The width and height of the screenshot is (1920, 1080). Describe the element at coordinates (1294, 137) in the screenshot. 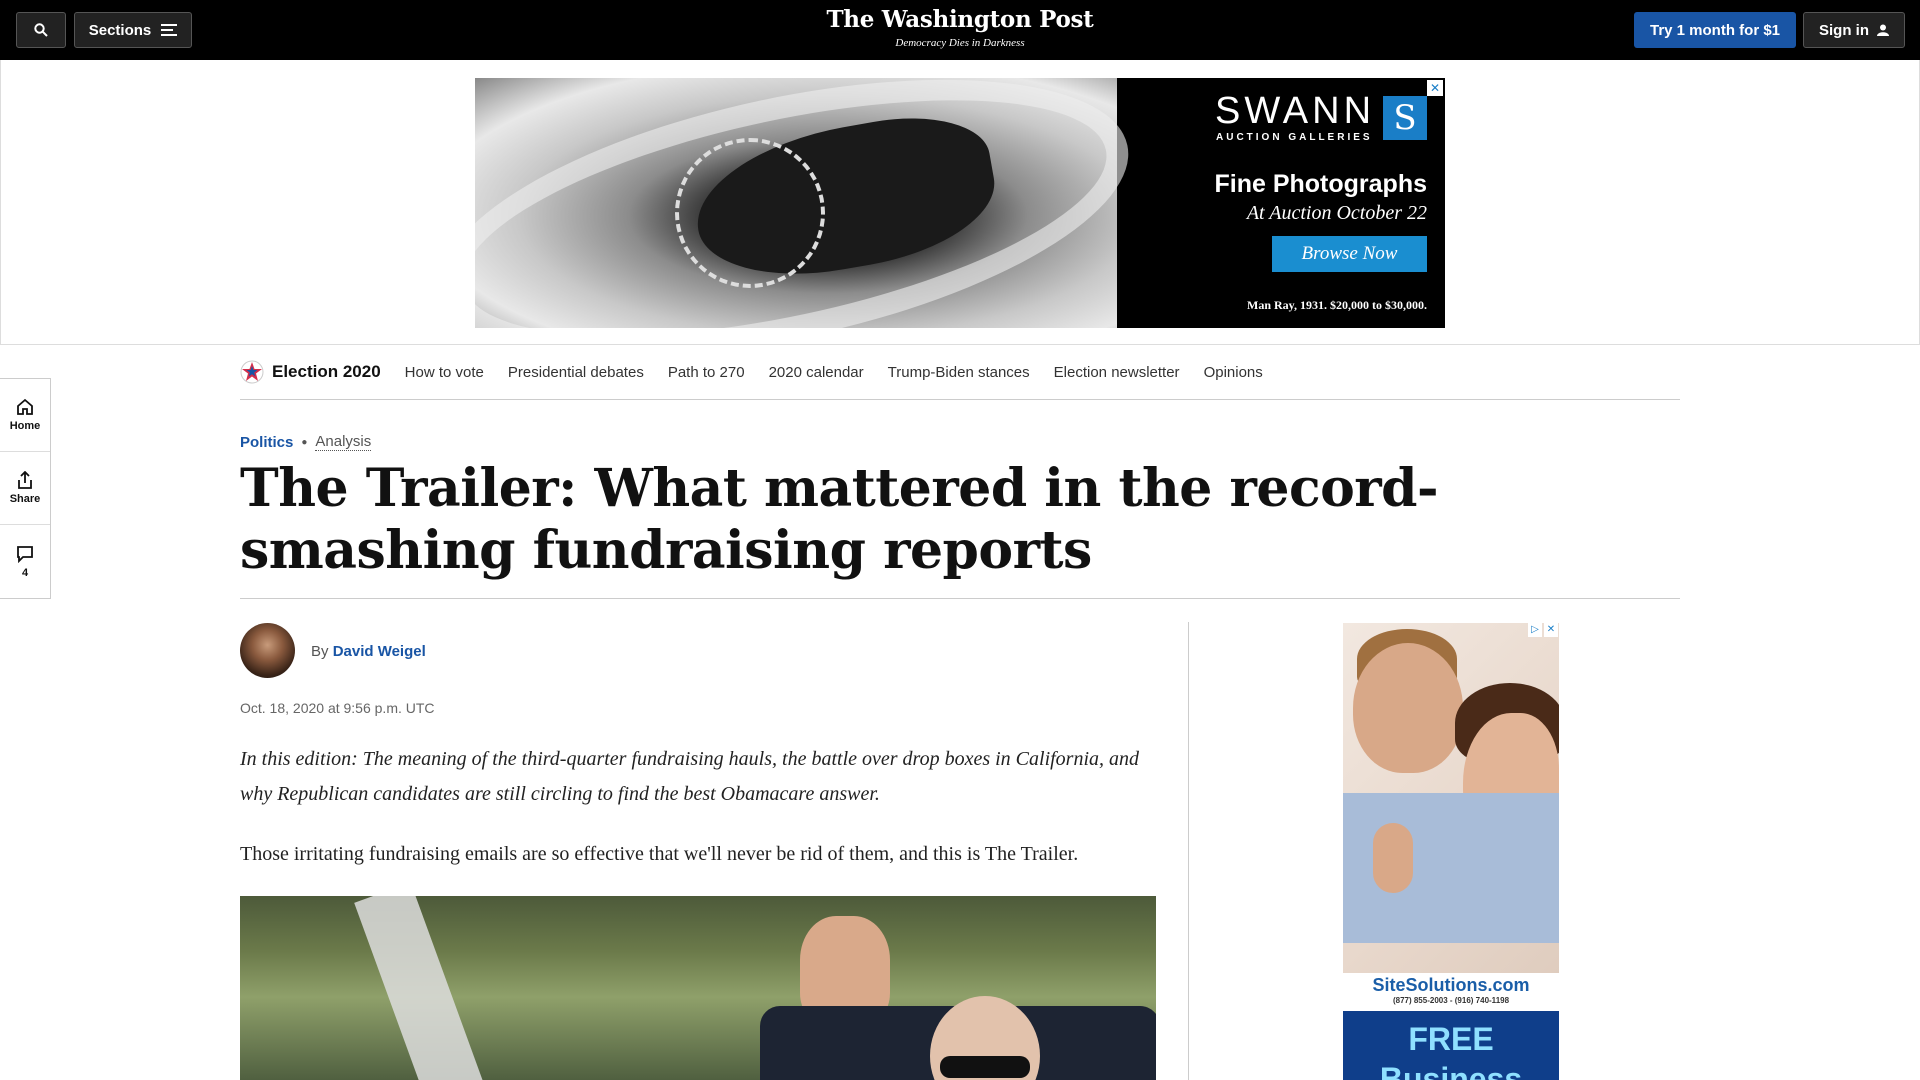

I see `ad-brand-sub: AUCTION GALLERIES` at that location.